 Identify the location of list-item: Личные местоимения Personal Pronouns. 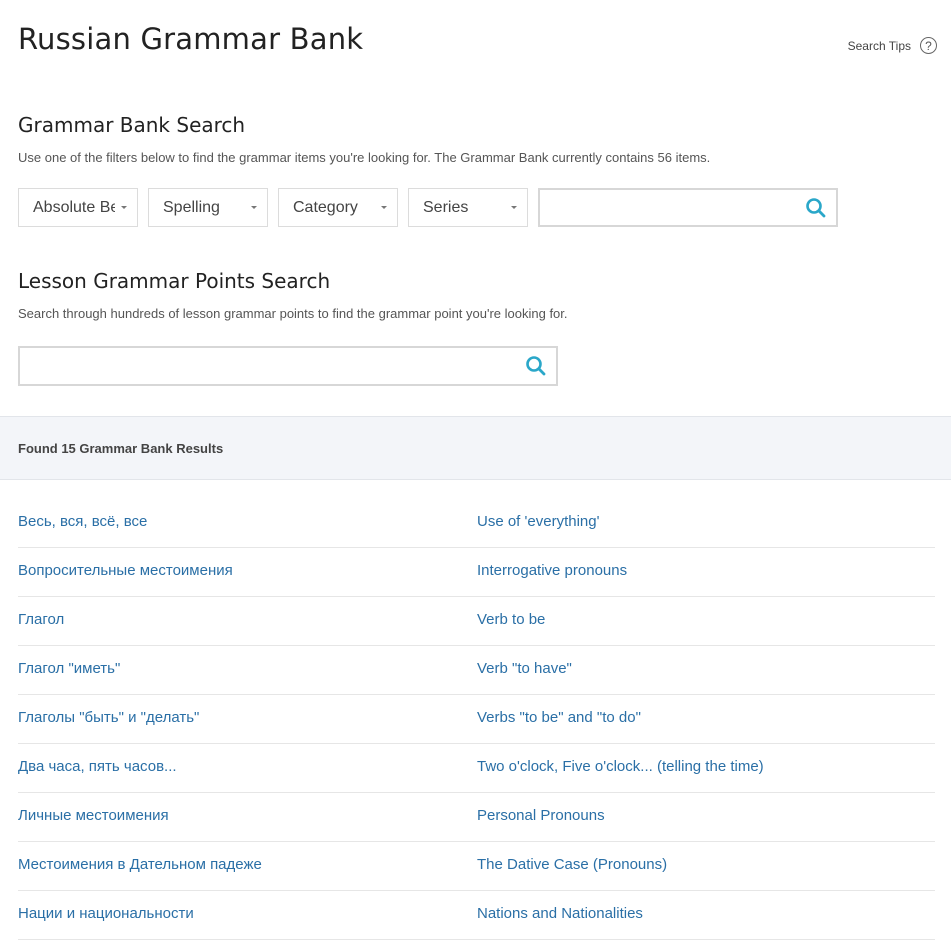
(476, 817).